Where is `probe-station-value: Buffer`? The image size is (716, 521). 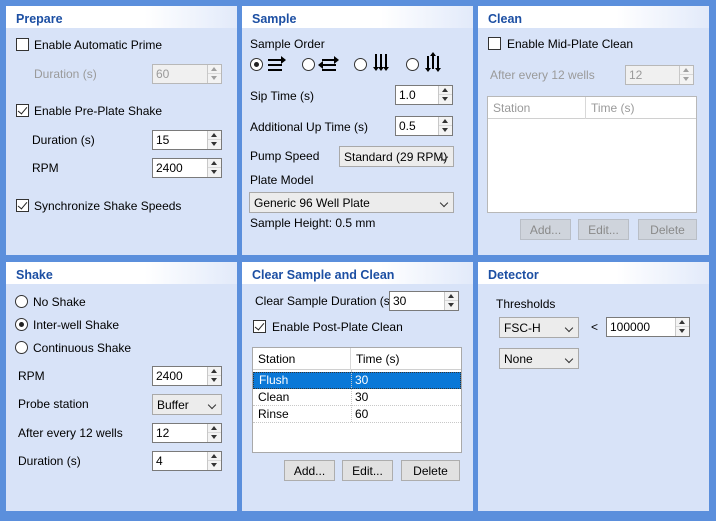
probe-station-value: Buffer is located at coordinates (173, 405).